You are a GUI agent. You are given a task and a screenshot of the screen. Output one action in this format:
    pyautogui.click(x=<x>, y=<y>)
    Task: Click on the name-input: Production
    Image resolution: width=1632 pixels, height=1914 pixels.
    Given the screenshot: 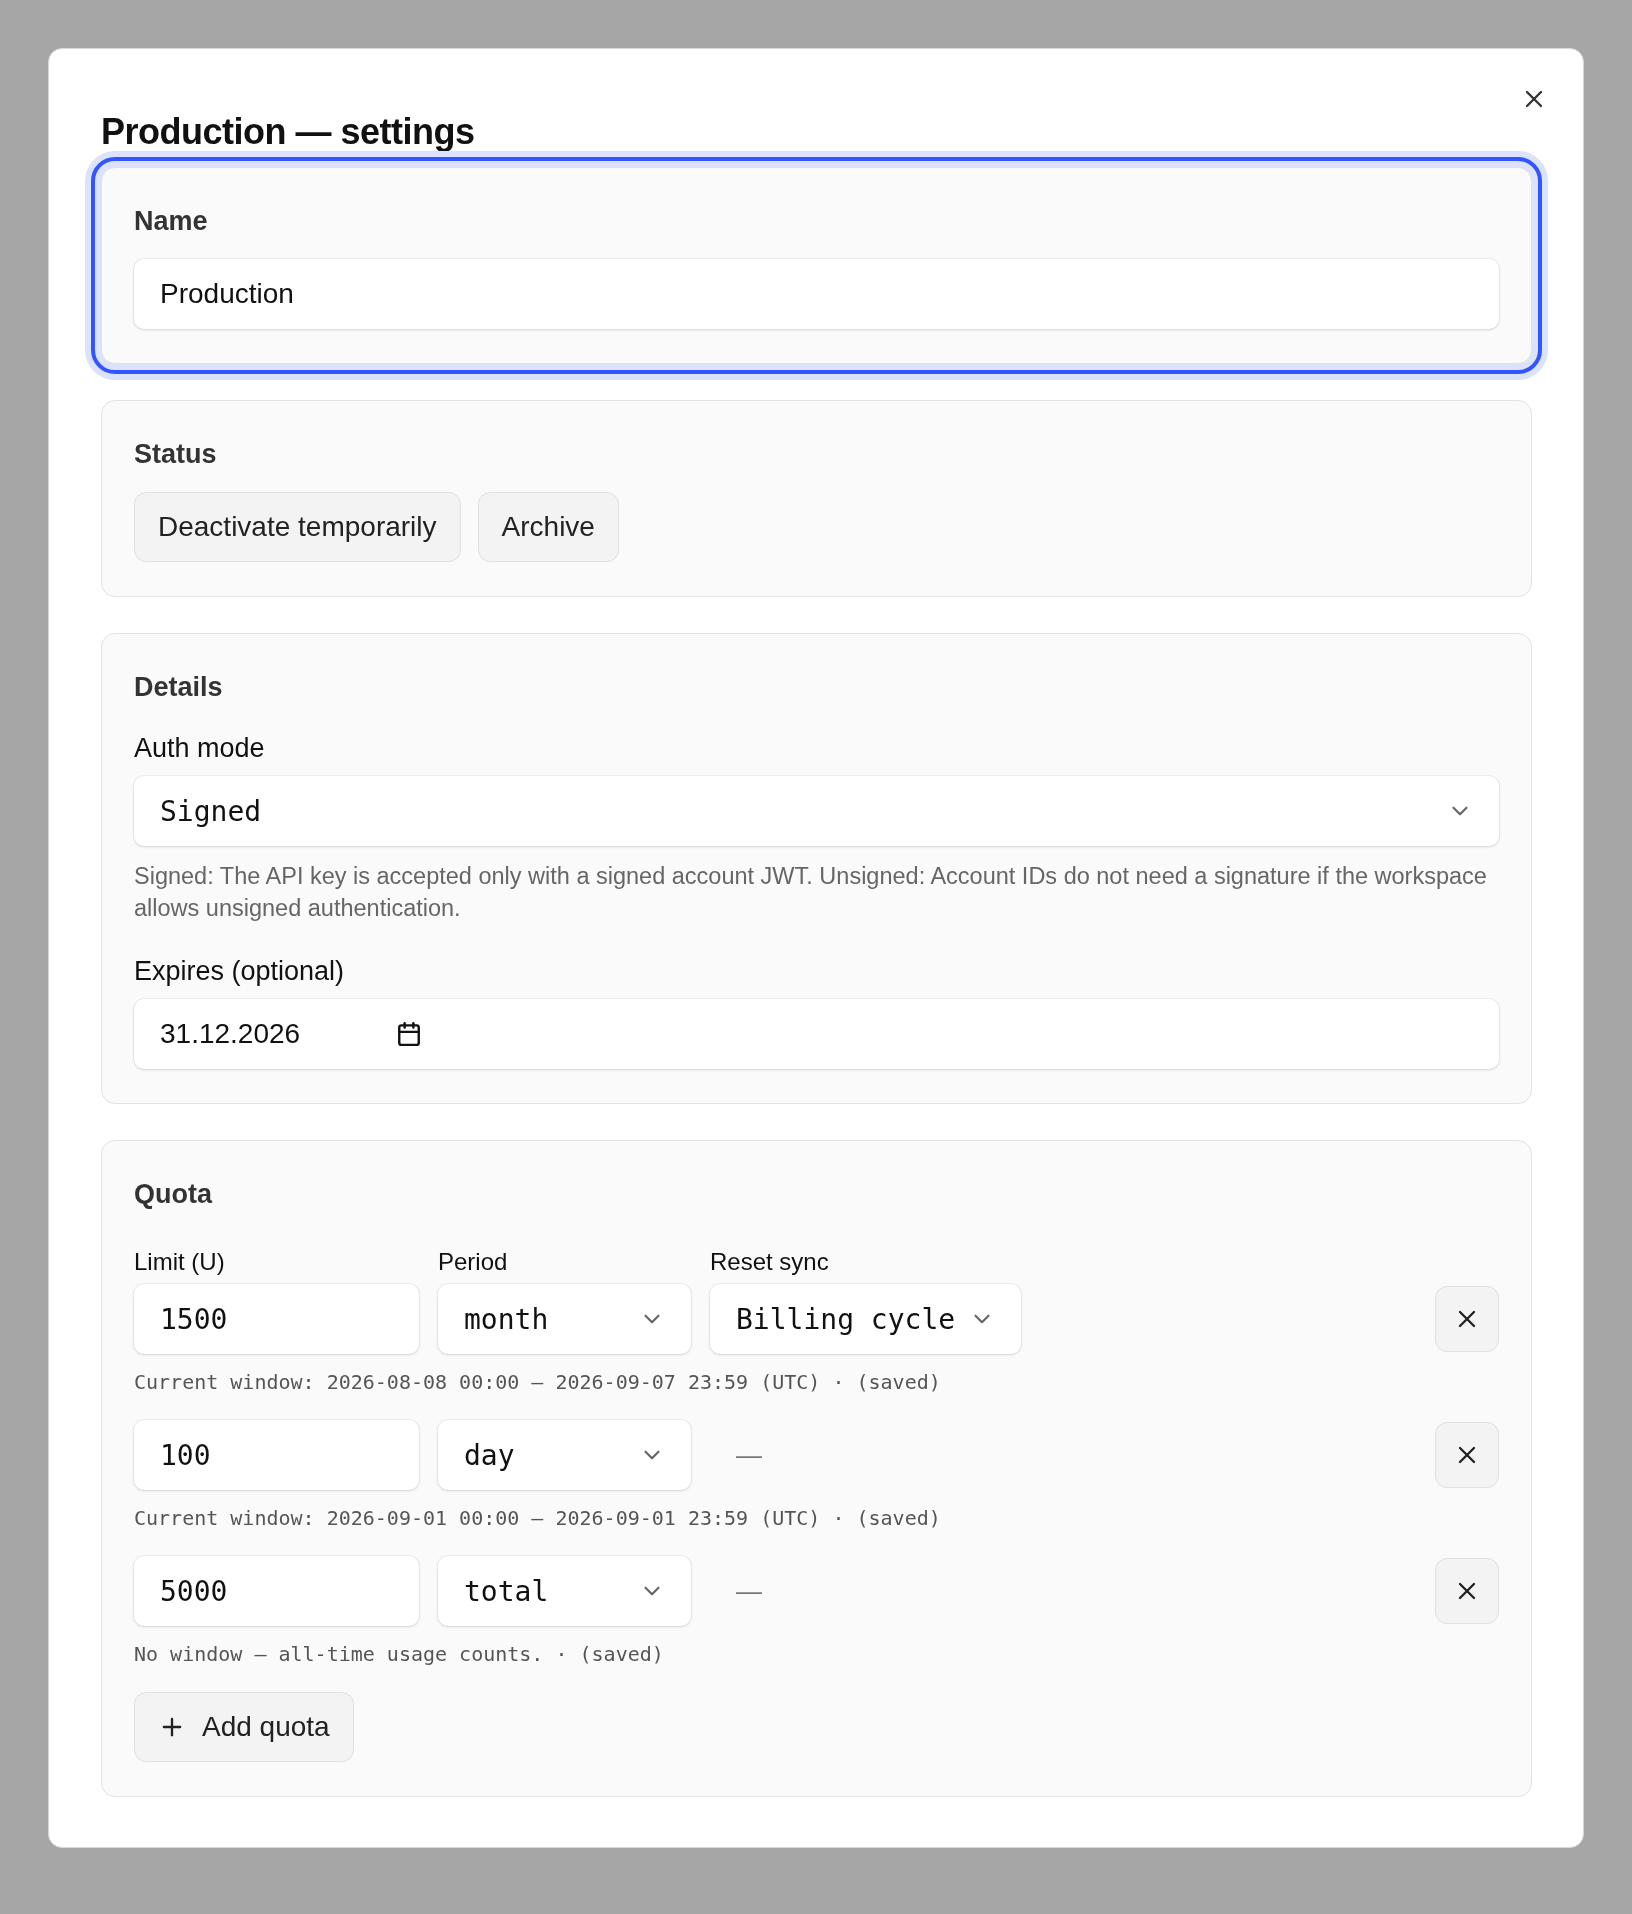 What is the action you would take?
    pyautogui.click(x=816, y=294)
    